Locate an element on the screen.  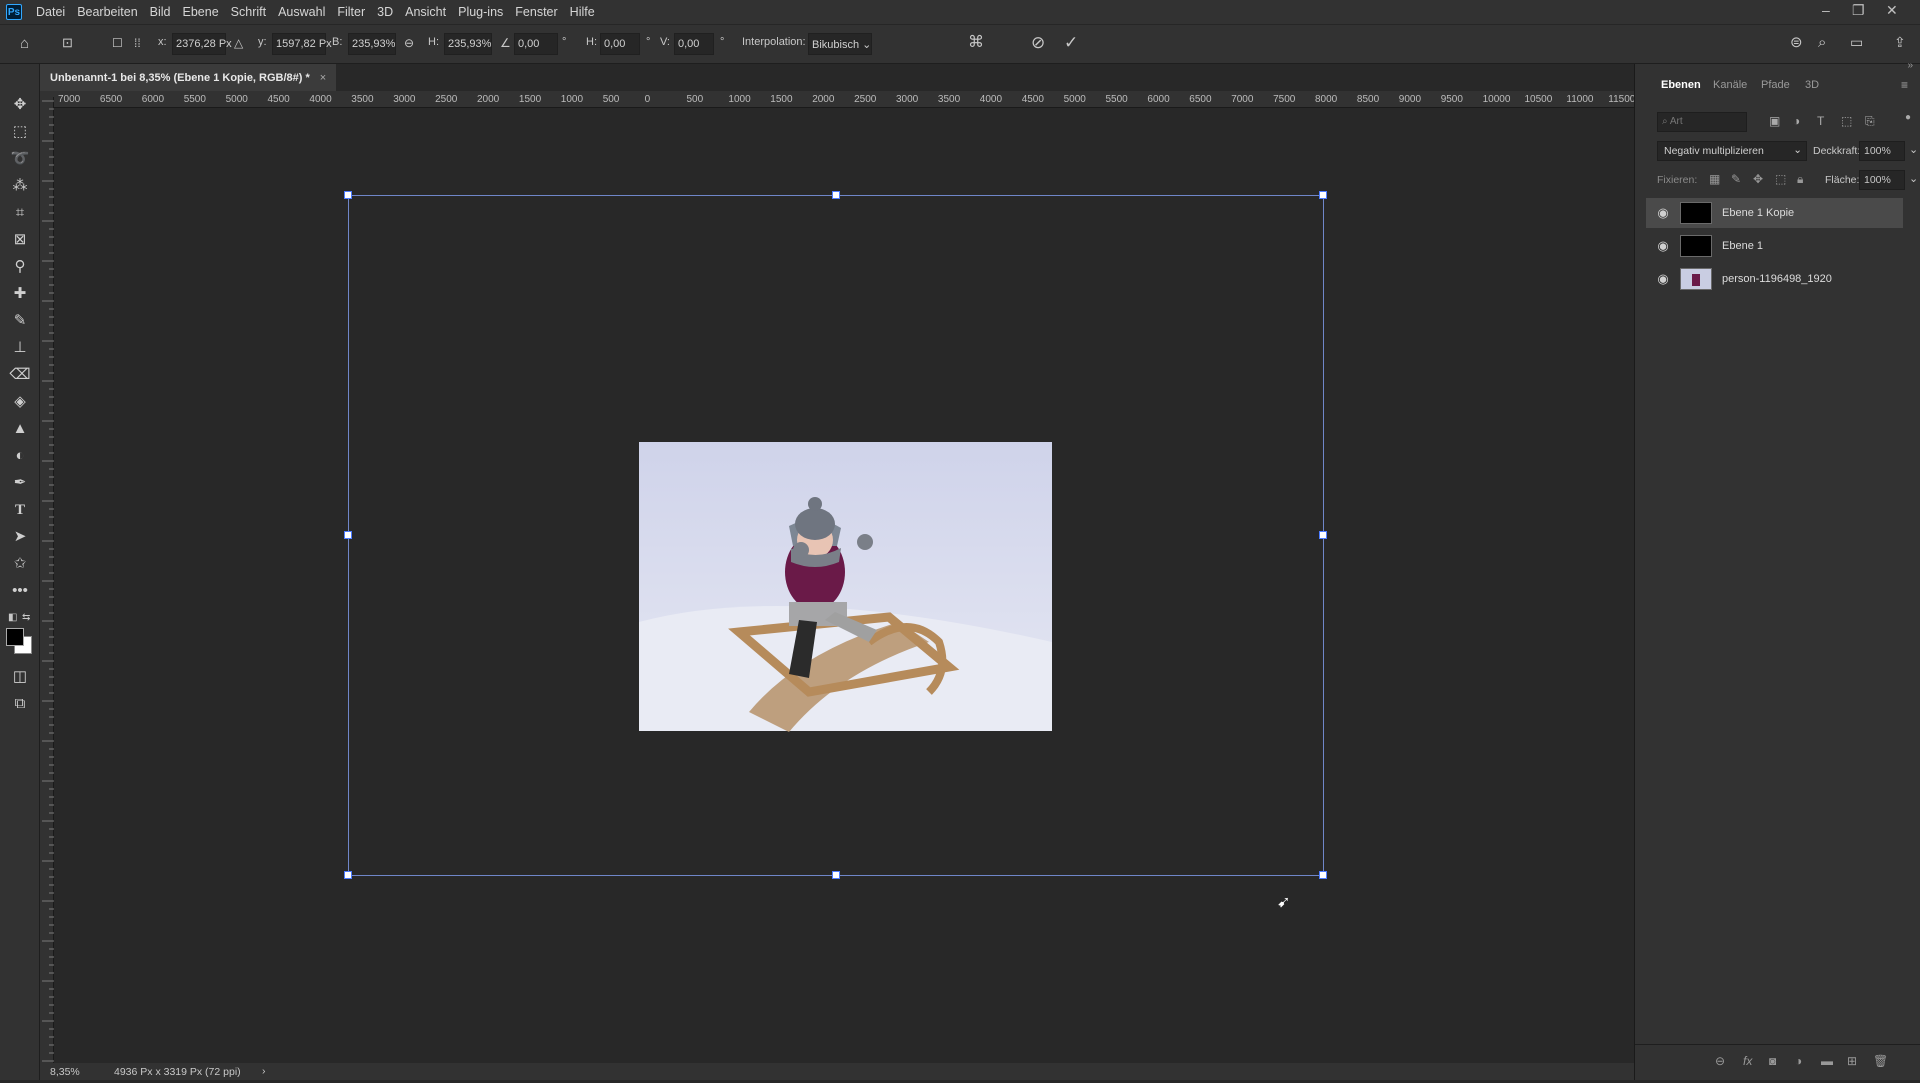
menu-bearbeiten: Bearbeiten is located at coordinates (107, 12).